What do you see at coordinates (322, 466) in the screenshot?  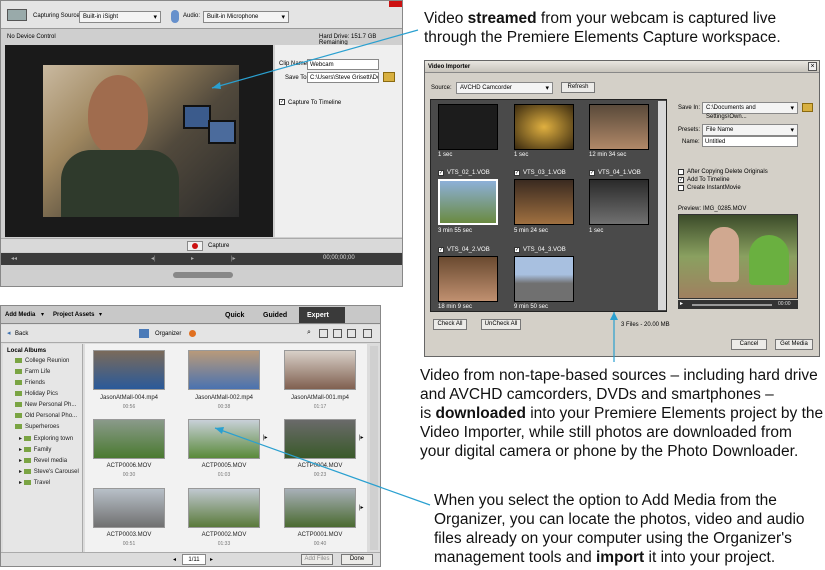 I see `organizer-pointer-line` at bounding box center [322, 466].